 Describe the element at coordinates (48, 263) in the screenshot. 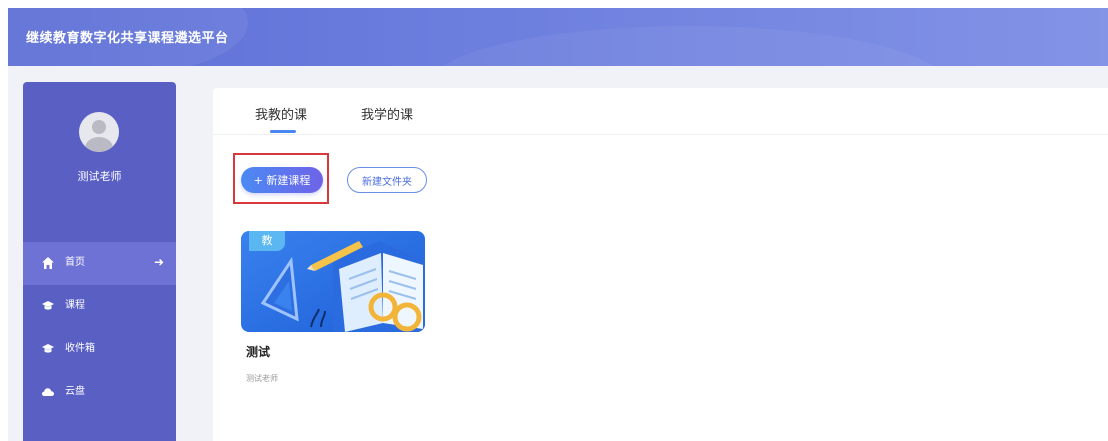

I see `home-icon` at that location.